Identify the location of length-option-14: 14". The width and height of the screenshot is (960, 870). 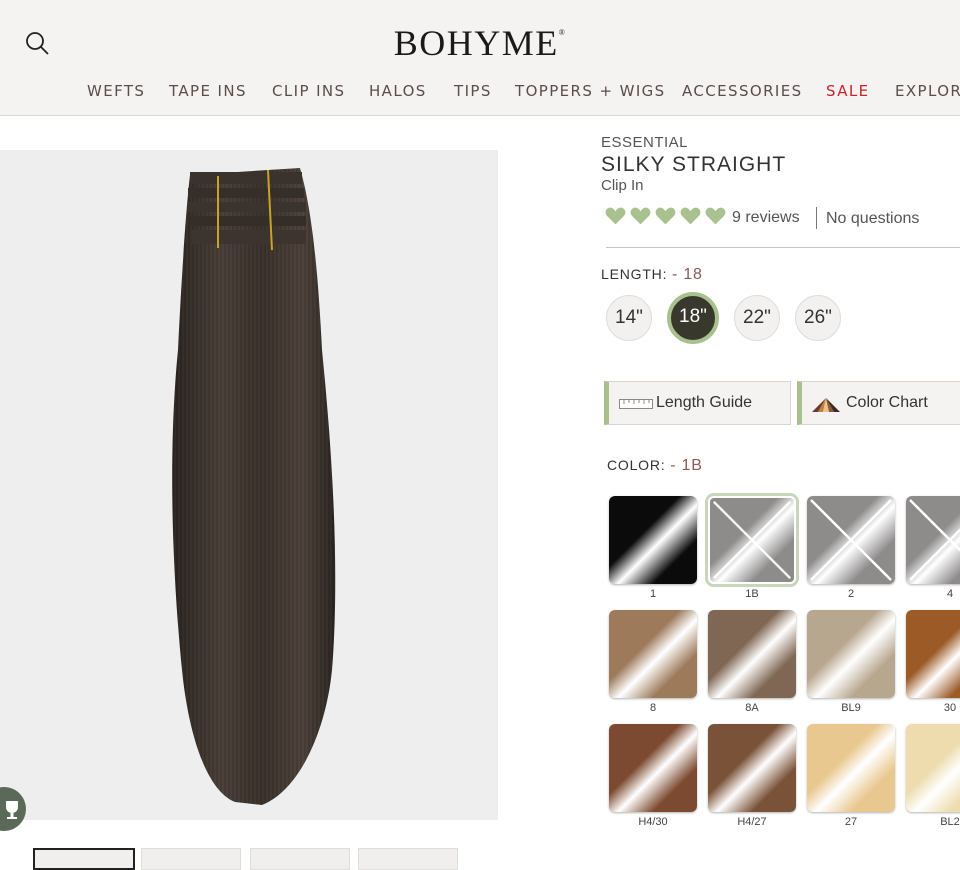
(629, 318).